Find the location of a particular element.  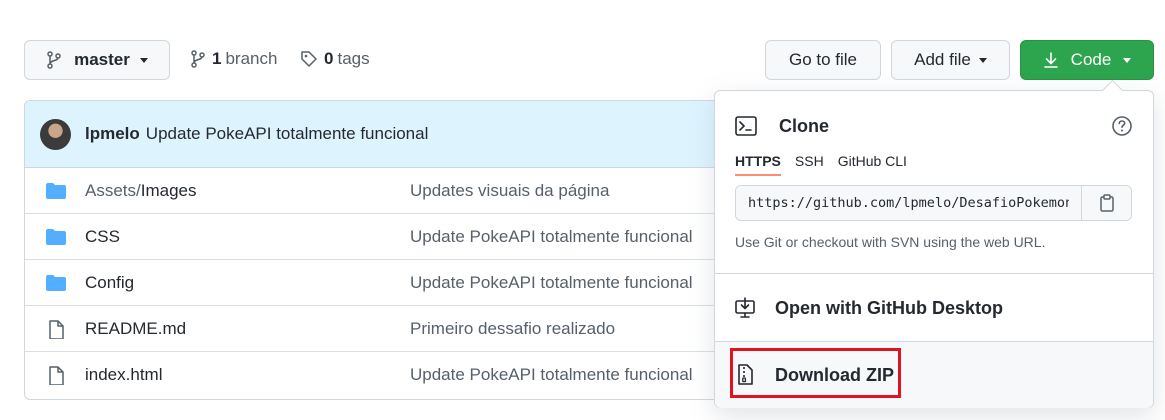

open-desktop-button: Open with GitHub Desktop is located at coordinates (934, 308).